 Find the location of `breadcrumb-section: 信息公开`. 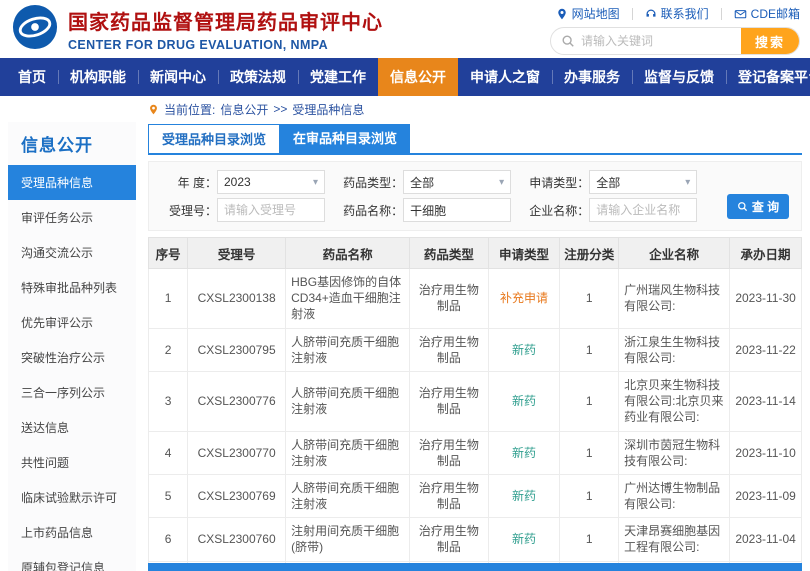

breadcrumb-section: 信息公开 is located at coordinates (244, 109).